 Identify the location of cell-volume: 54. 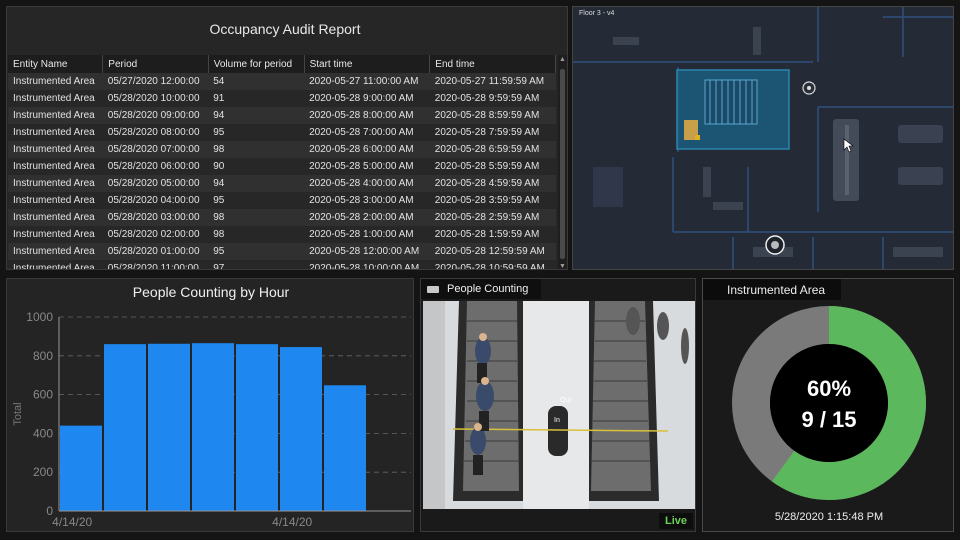
(256, 81).